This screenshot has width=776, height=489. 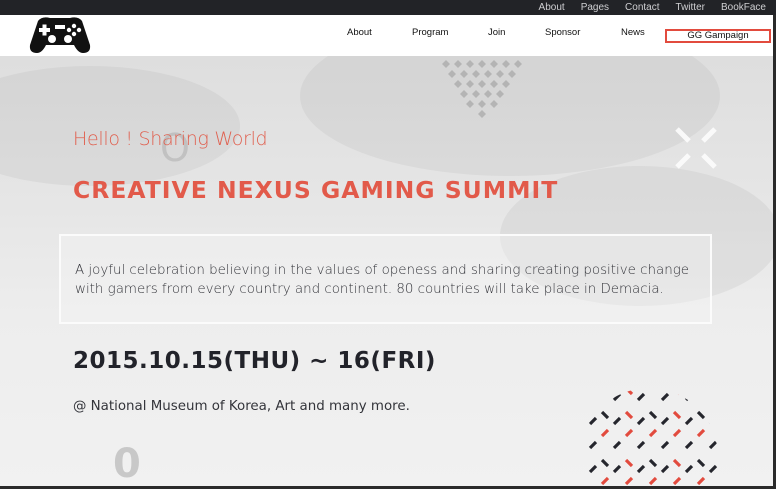 I want to click on nav-sponsor: Sponsor, so click(x=562, y=32).